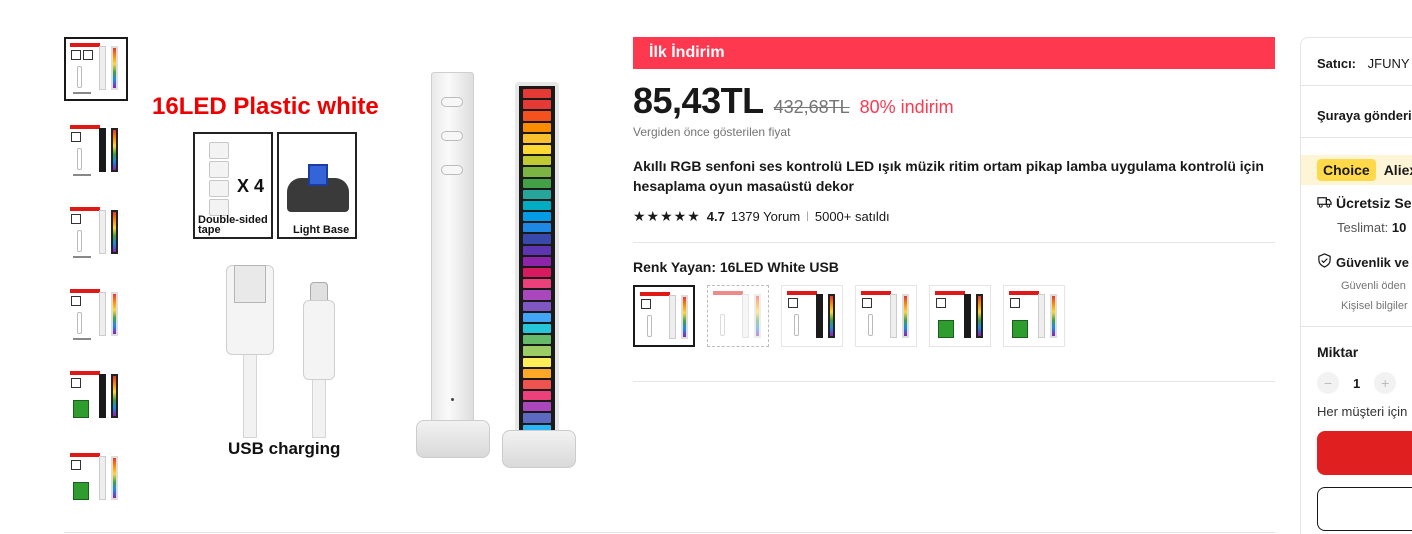 The image size is (1412, 534). What do you see at coordinates (954, 216) in the screenshot?
I see `rating-row: ★★★★★ 4.7 1379 Yorum | 5000+ satıldı` at bounding box center [954, 216].